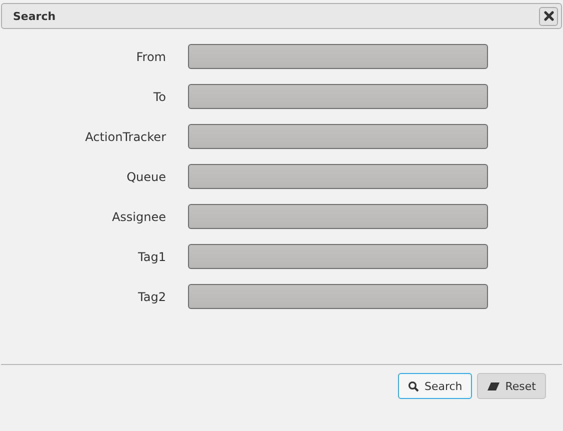 The image size is (563, 431). I want to click on window-title: Search, so click(34, 16).